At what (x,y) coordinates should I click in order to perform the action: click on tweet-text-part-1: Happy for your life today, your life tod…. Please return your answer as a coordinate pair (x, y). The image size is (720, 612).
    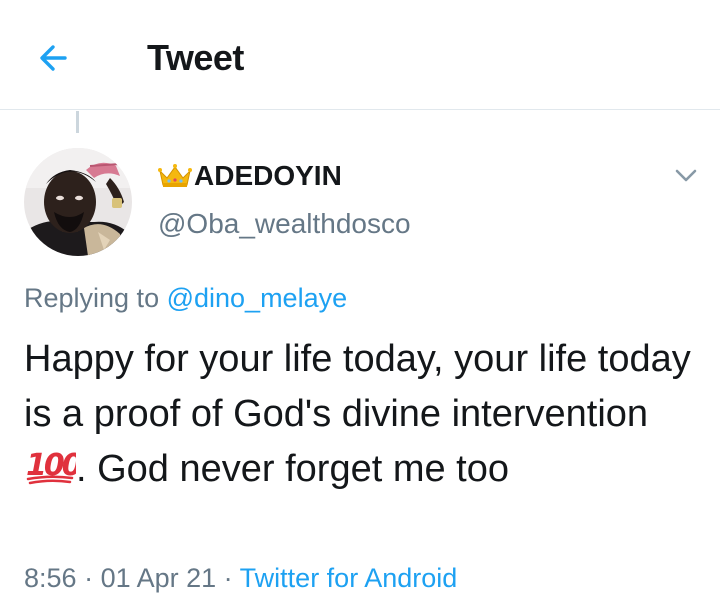
    Looking at the image, I should click on (357, 386).